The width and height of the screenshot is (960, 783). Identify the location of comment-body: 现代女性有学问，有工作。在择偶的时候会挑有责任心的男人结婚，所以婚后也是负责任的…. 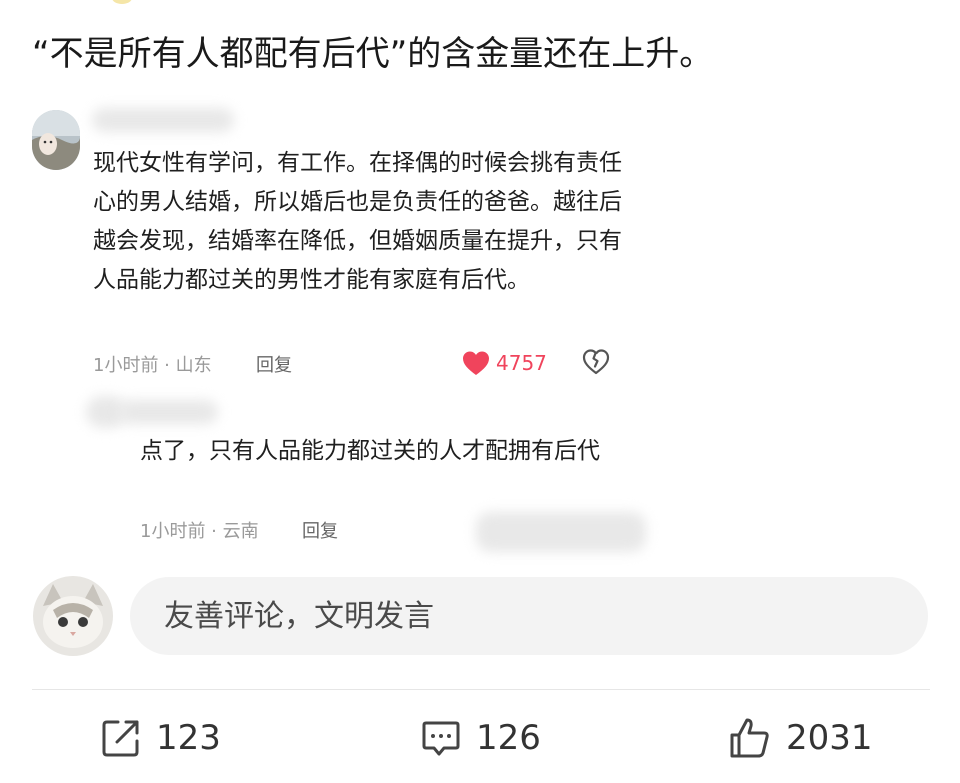
(357, 221).